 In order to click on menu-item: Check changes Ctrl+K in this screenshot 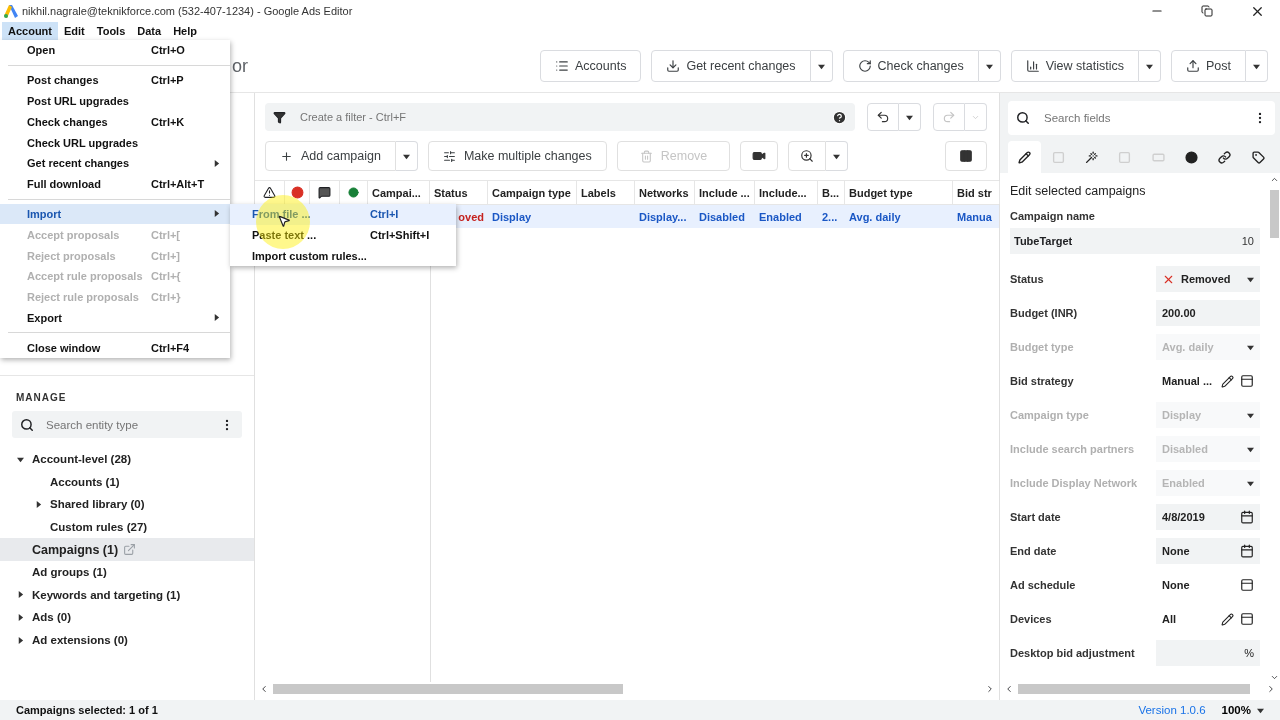, I will do `click(115, 122)`.